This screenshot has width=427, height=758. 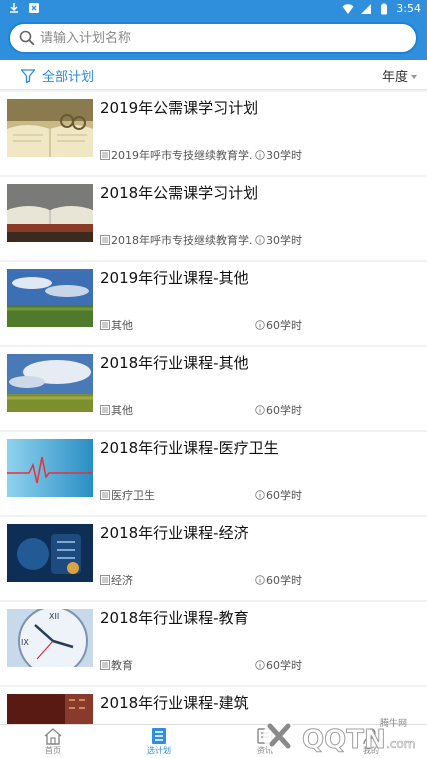 What do you see at coordinates (179, 193) in the screenshot?
I see `course-title: 2018年公需课学习计划` at bounding box center [179, 193].